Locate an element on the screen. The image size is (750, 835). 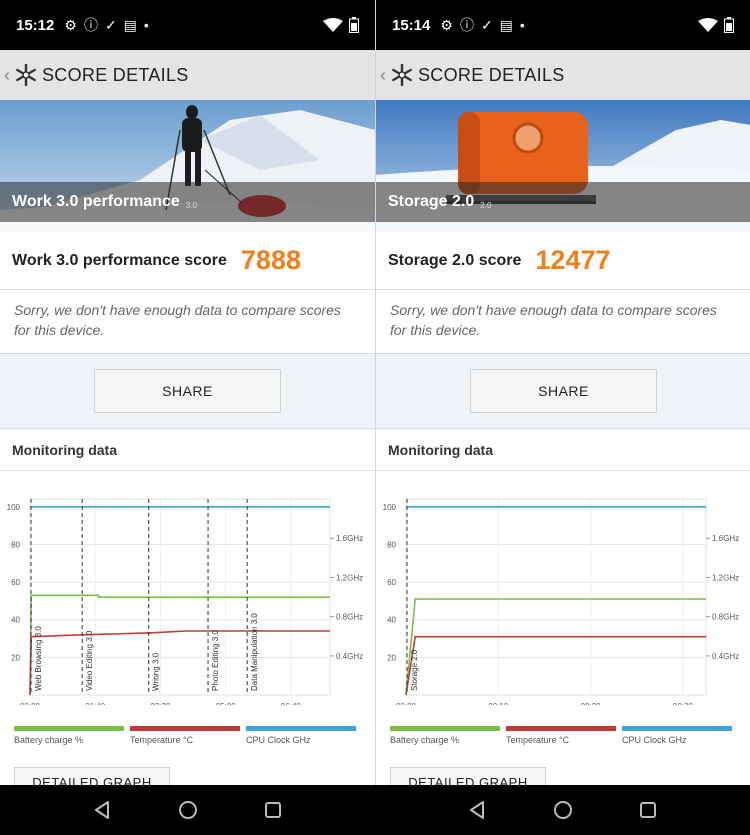
x-tick-label: 00:20 is located at coordinates (591, 703).